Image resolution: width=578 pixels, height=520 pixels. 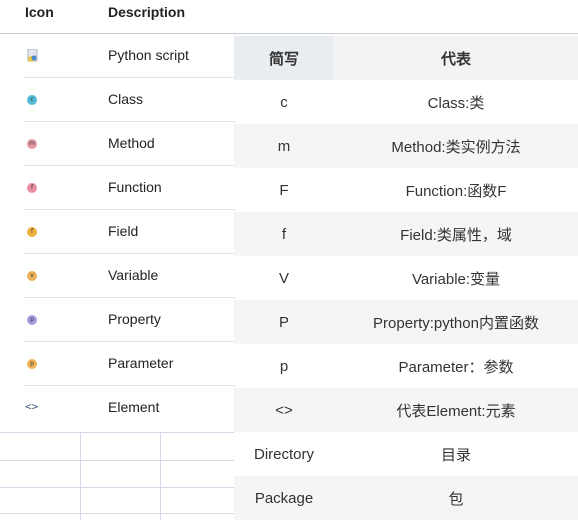 I want to click on legend-row-python-script: Python script, so click(x=130, y=56).